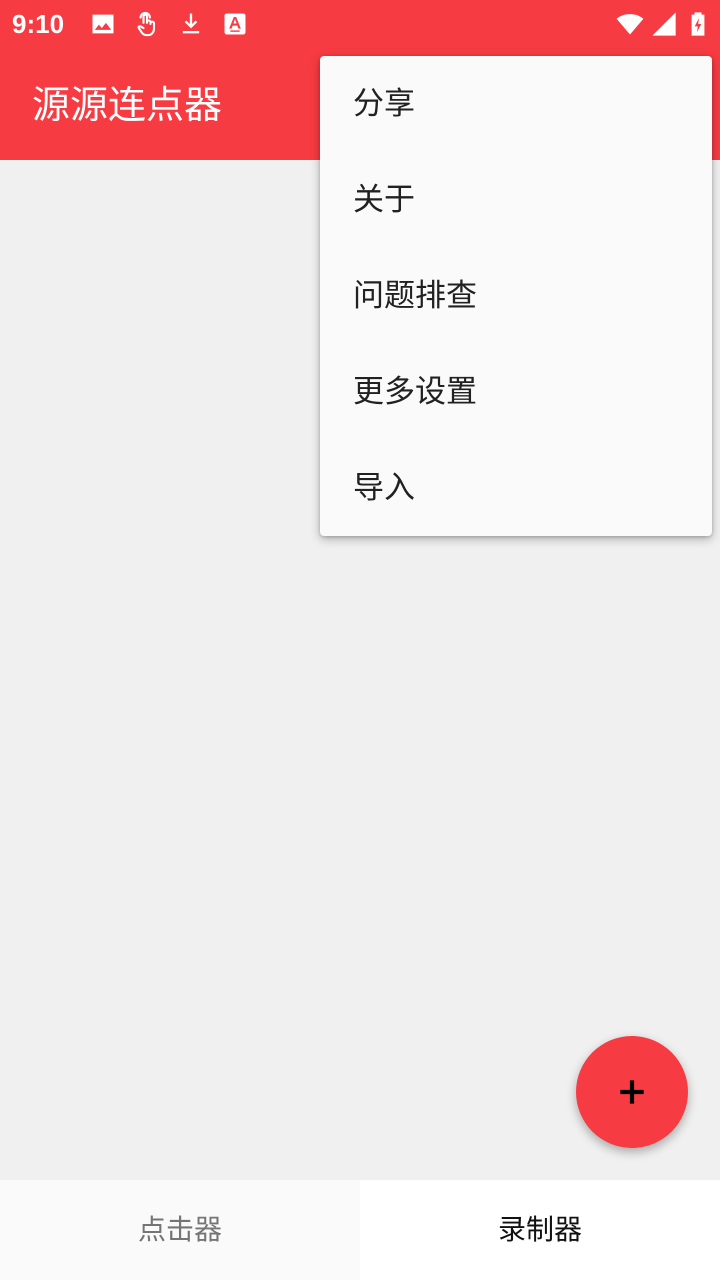  I want to click on menu-item-label: 分享, so click(384, 104).